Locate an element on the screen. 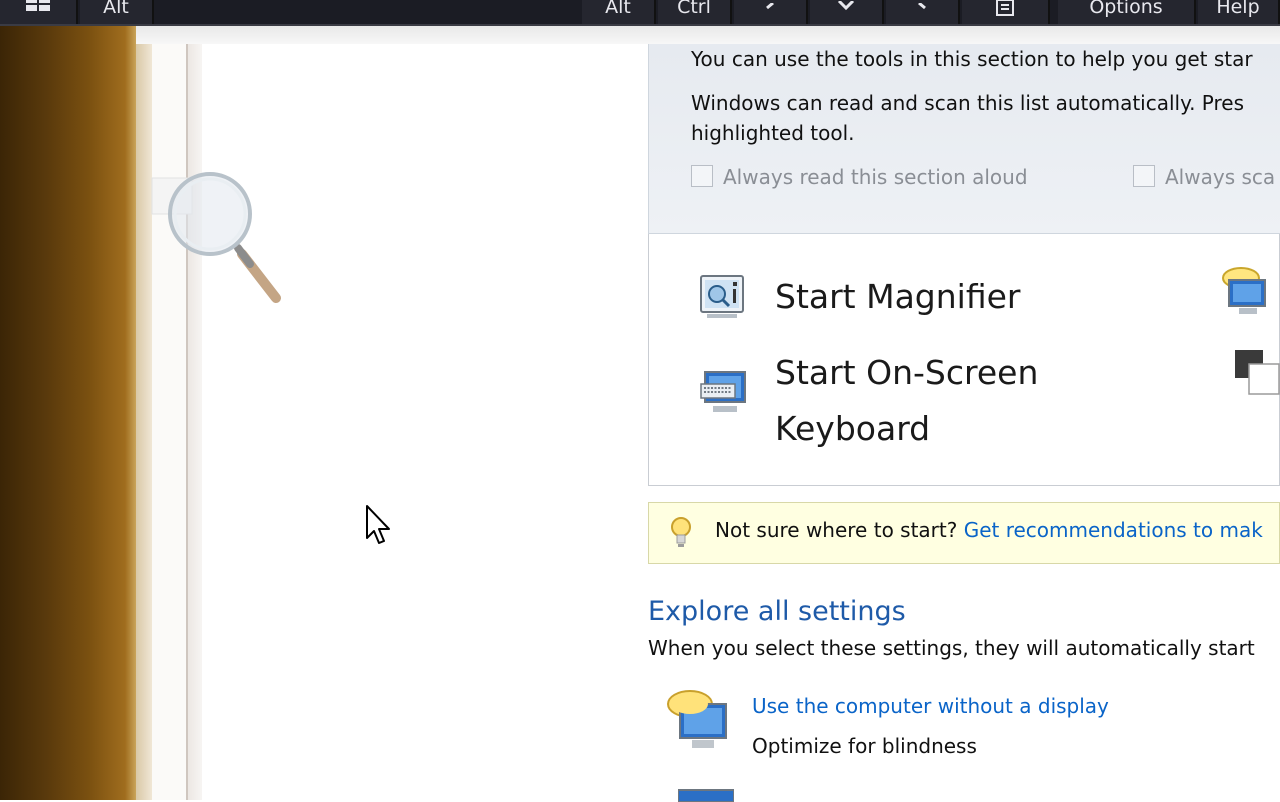 The width and height of the screenshot is (1280, 802). scan-checkbox is located at coordinates (1144, 176).